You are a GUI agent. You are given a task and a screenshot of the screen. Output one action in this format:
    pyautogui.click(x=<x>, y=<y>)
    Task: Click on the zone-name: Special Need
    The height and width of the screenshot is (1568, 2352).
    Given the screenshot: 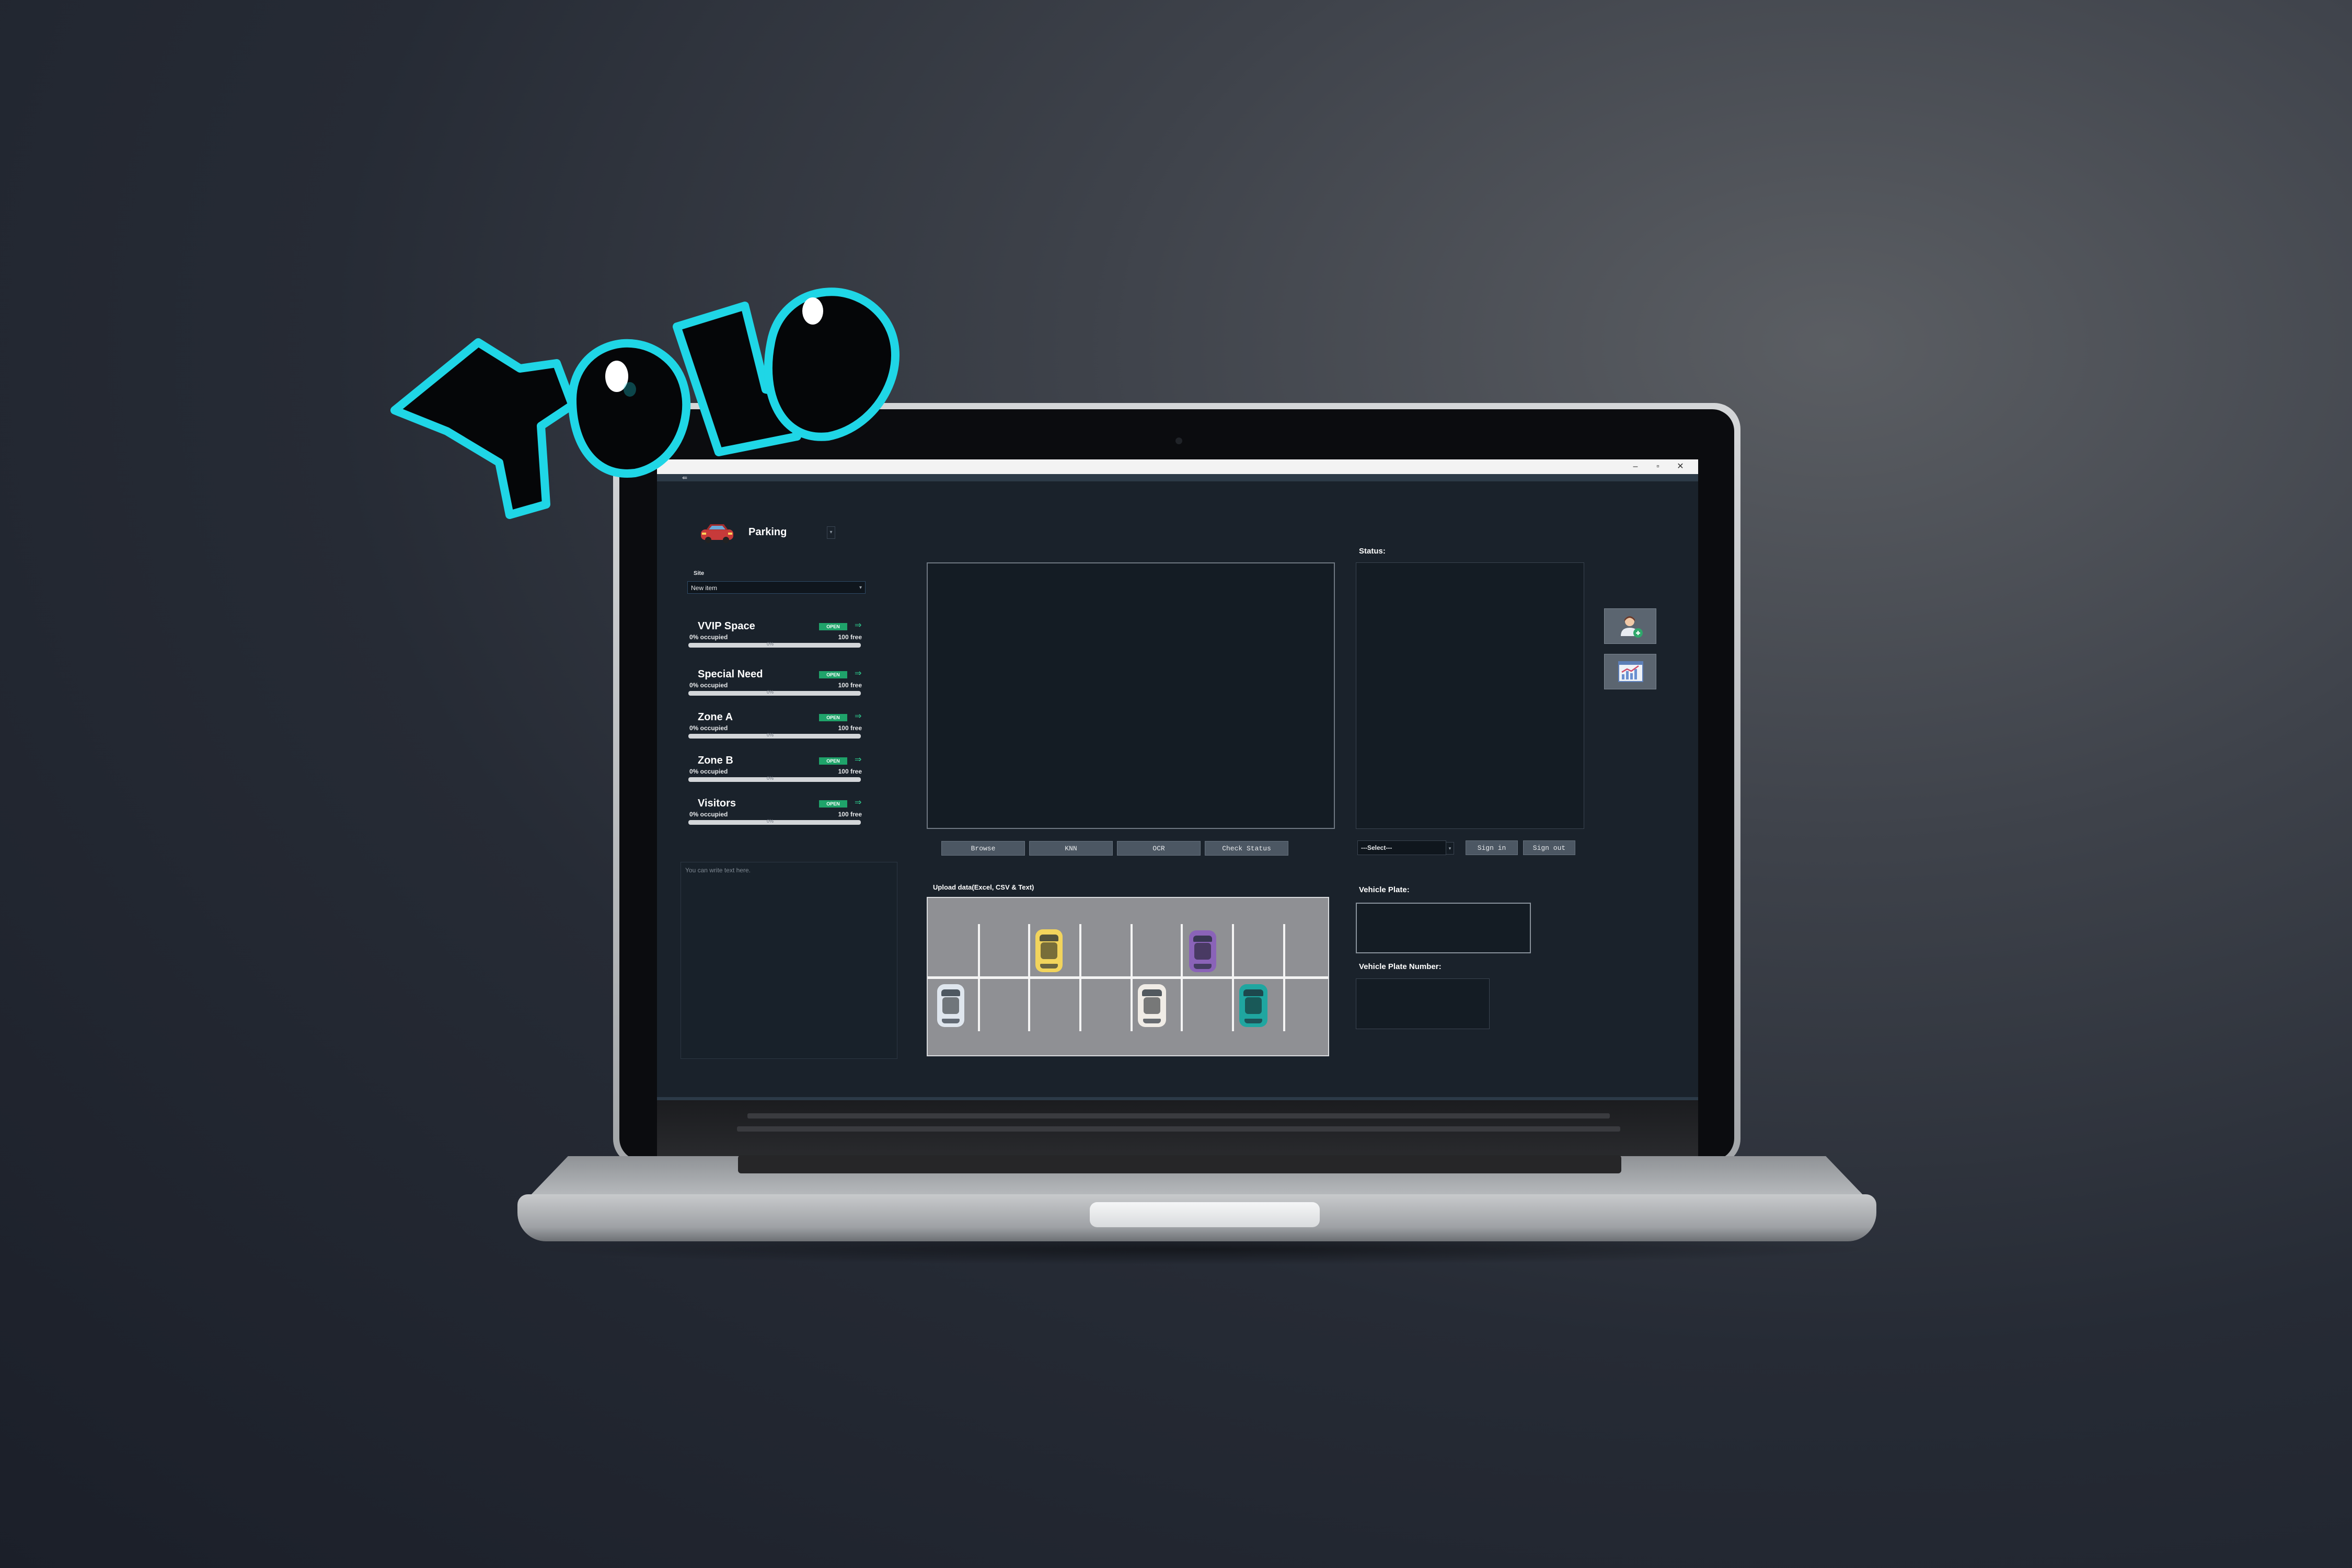 What is the action you would take?
    pyautogui.click(x=730, y=674)
    